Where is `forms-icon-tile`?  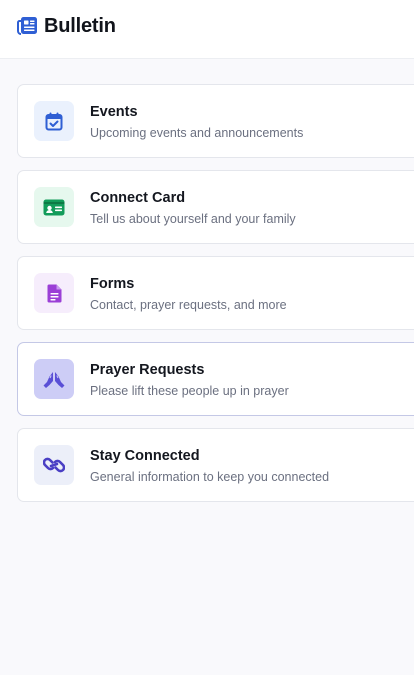
forms-icon-tile is located at coordinates (54, 293).